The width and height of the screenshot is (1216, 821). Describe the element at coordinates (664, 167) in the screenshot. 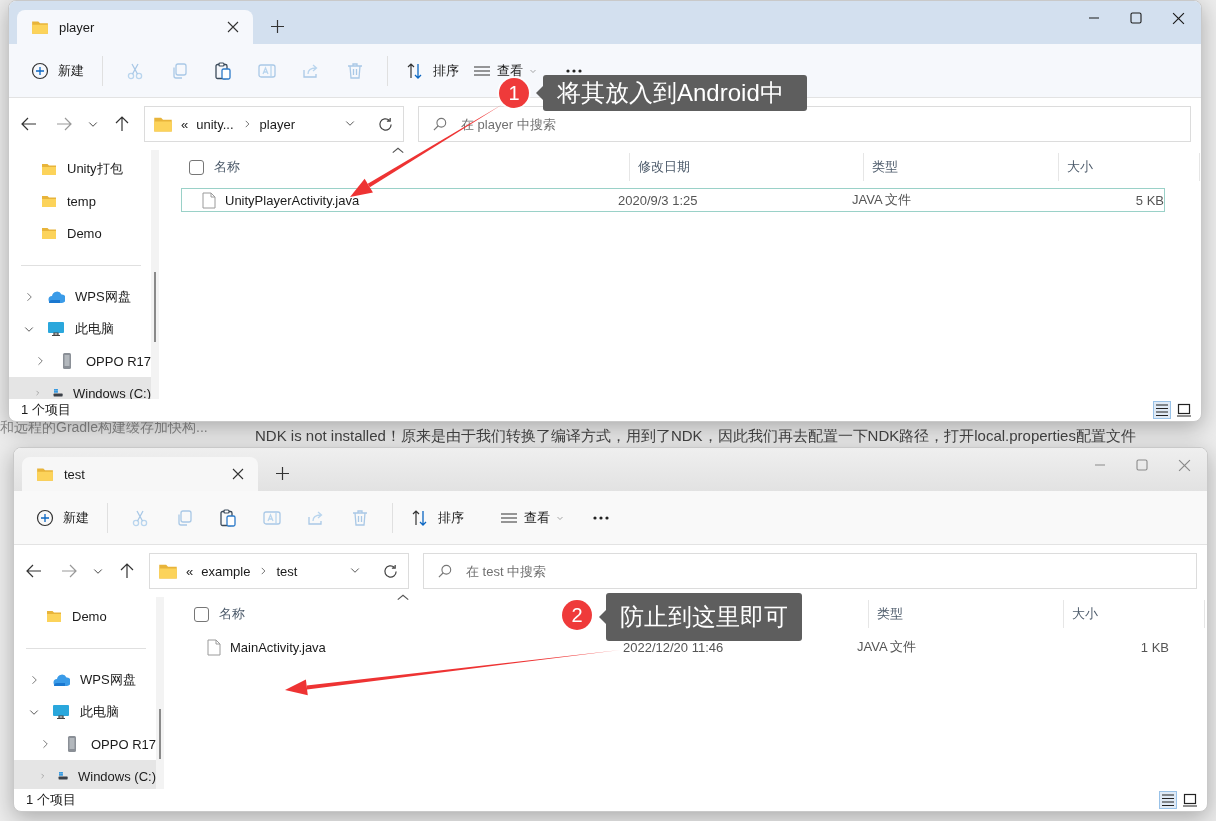

I see `column-header: 修改日期` at that location.